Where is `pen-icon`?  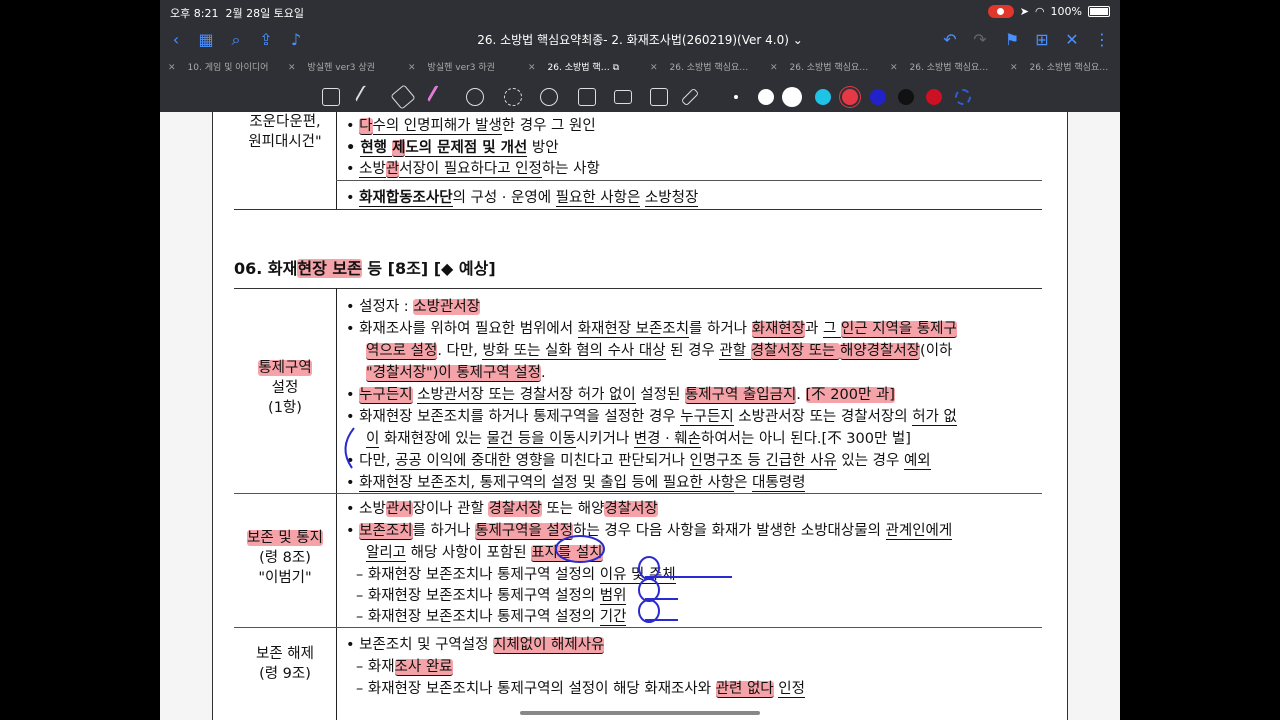
pen-icon is located at coordinates (367, 97).